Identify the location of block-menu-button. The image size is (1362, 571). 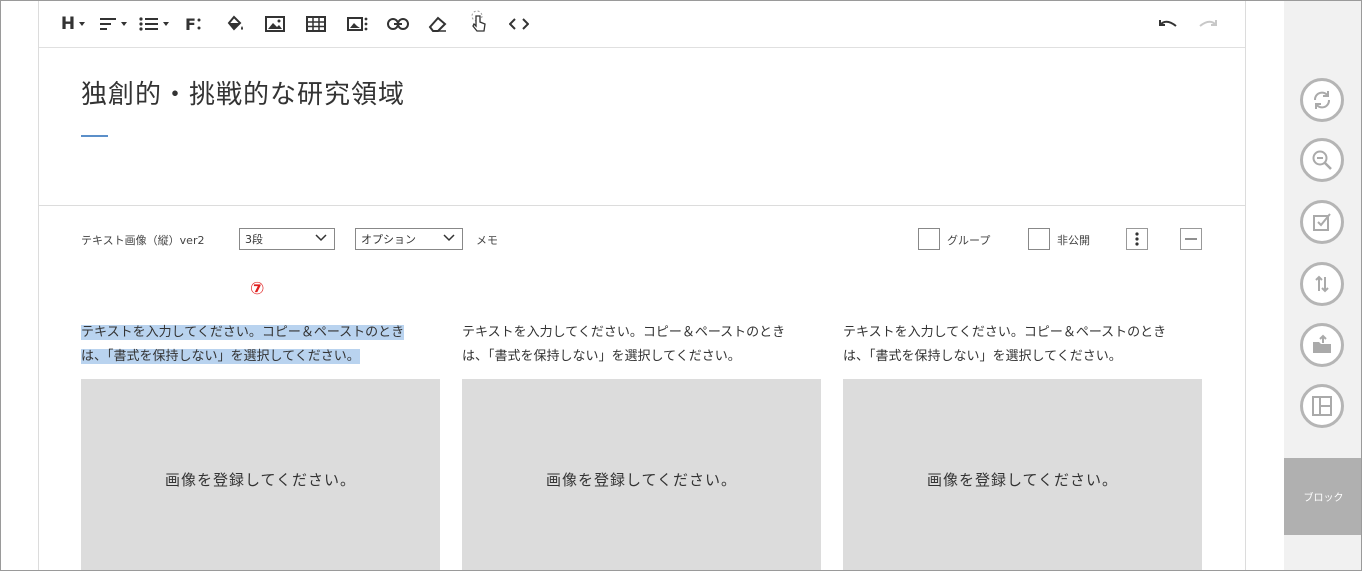
(1137, 239).